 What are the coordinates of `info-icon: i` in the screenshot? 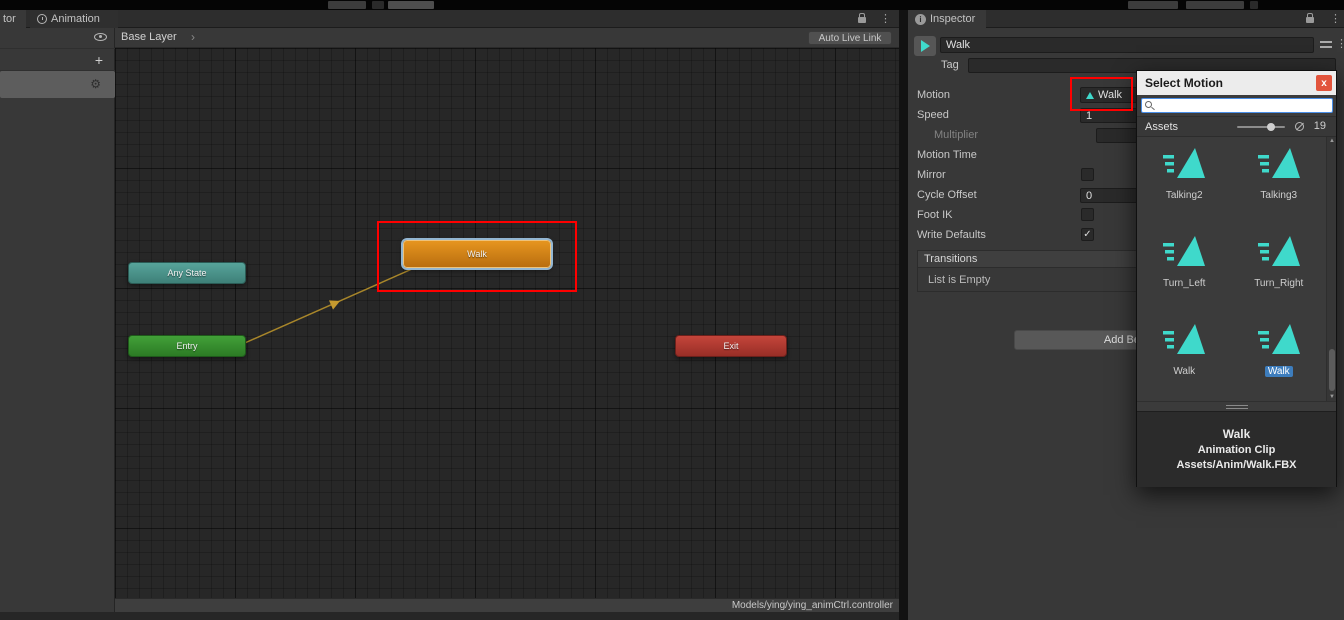 It's located at (920, 19).